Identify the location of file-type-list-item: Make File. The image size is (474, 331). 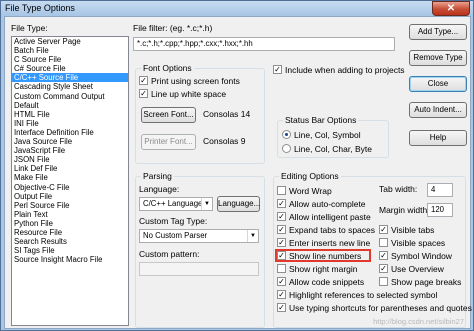
(70, 177).